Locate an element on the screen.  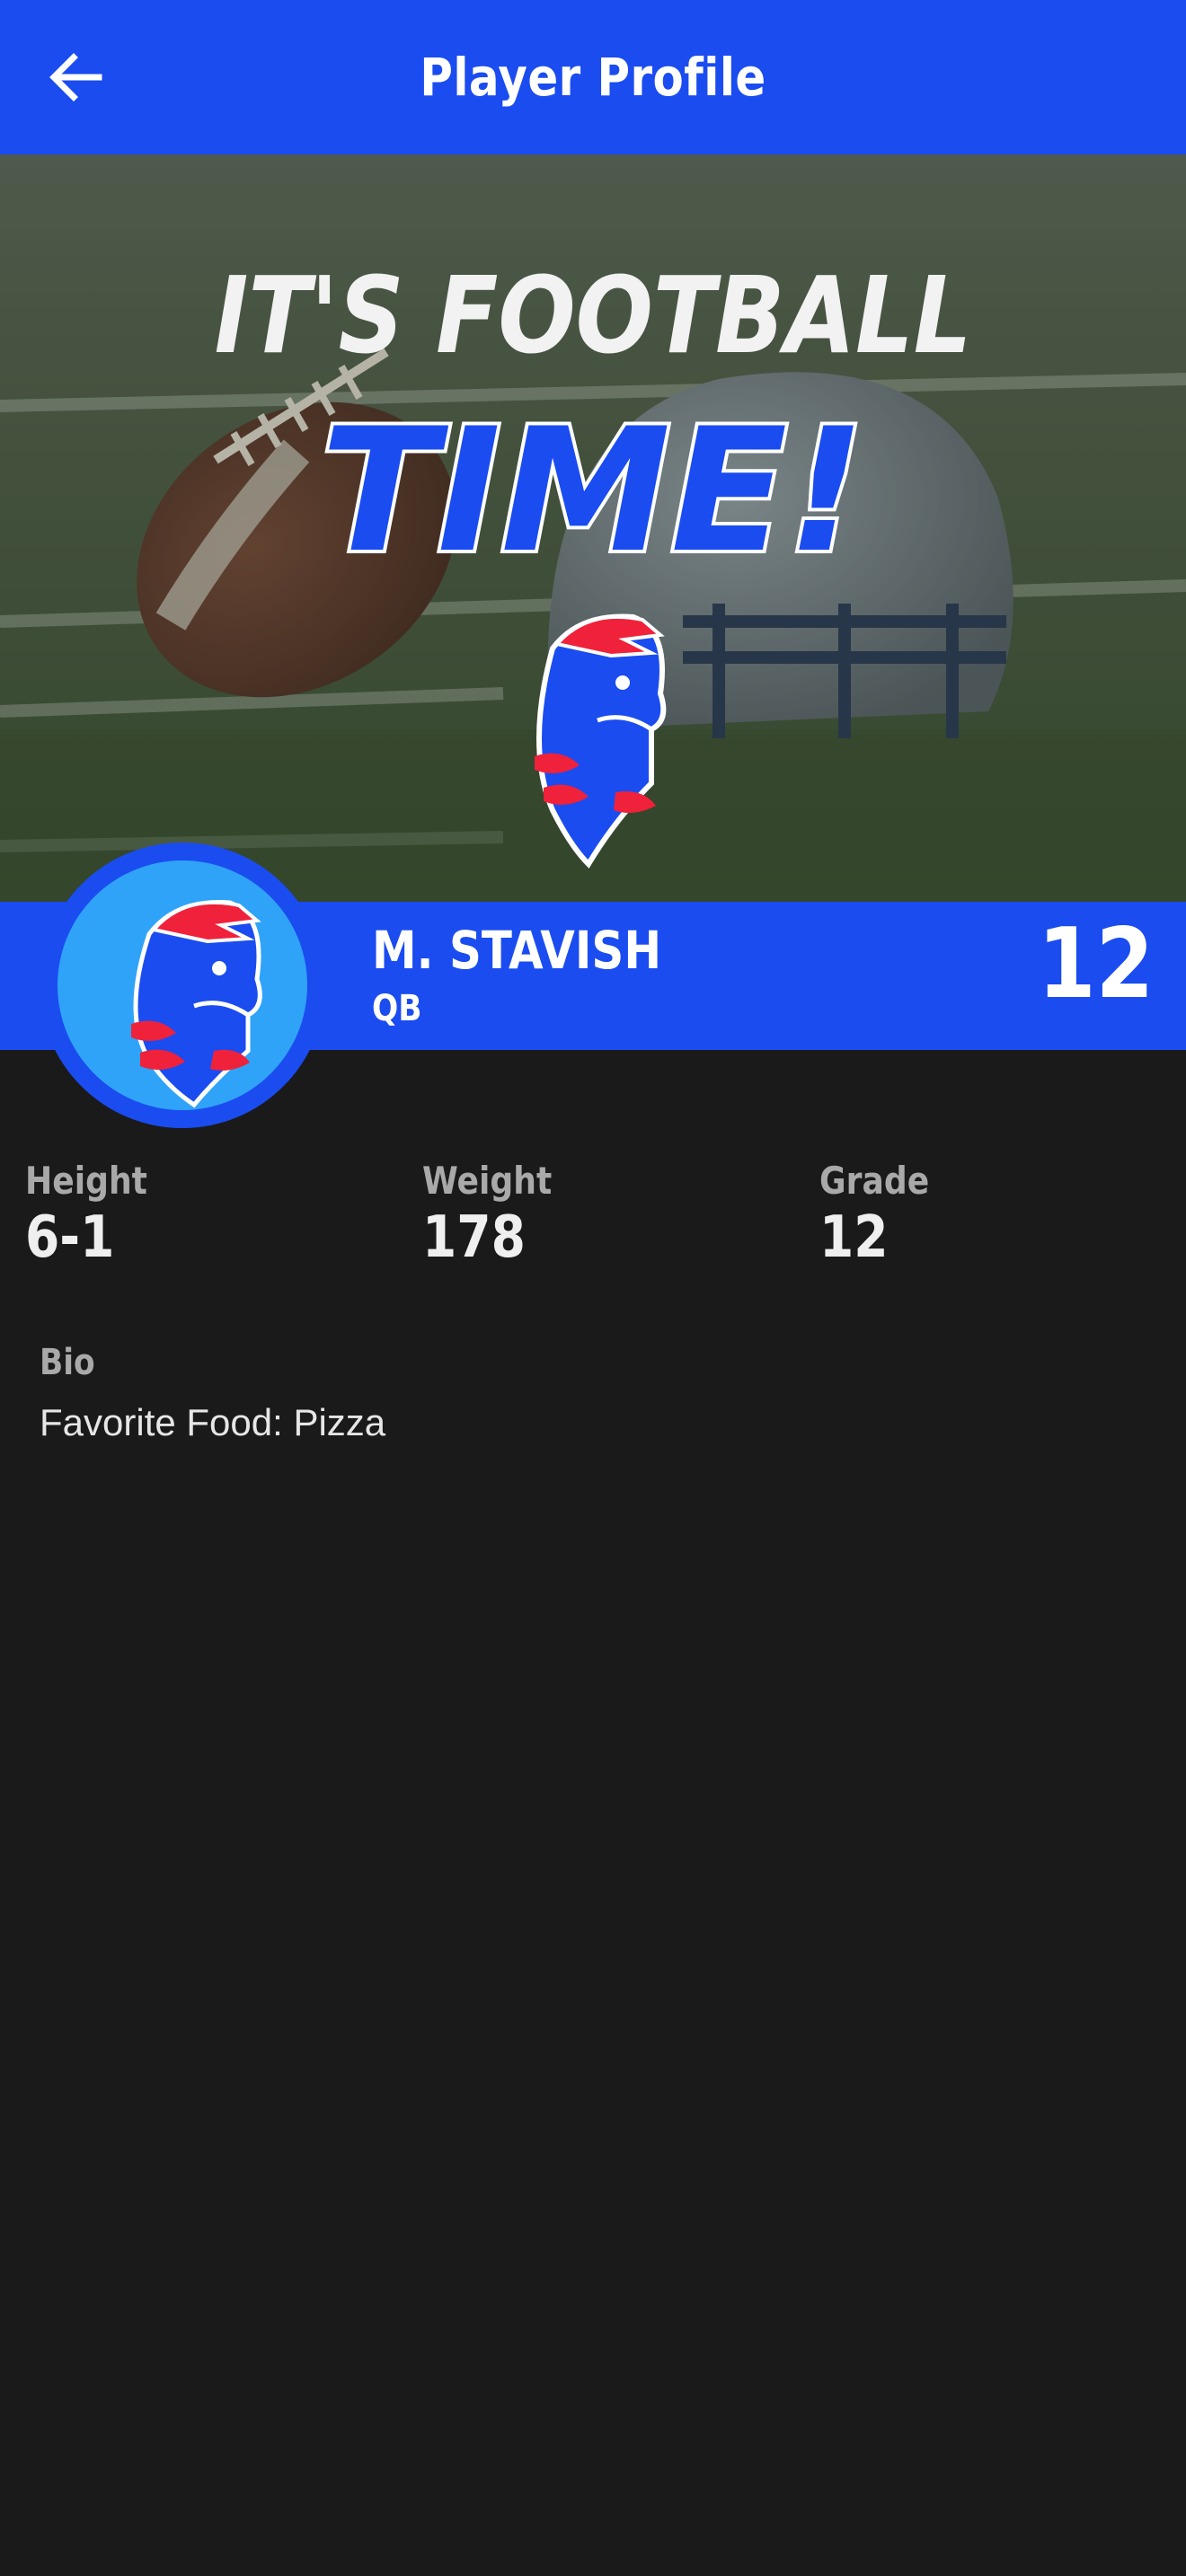
stat-weight: Weight 178 is located at coordinates (497, 1215).